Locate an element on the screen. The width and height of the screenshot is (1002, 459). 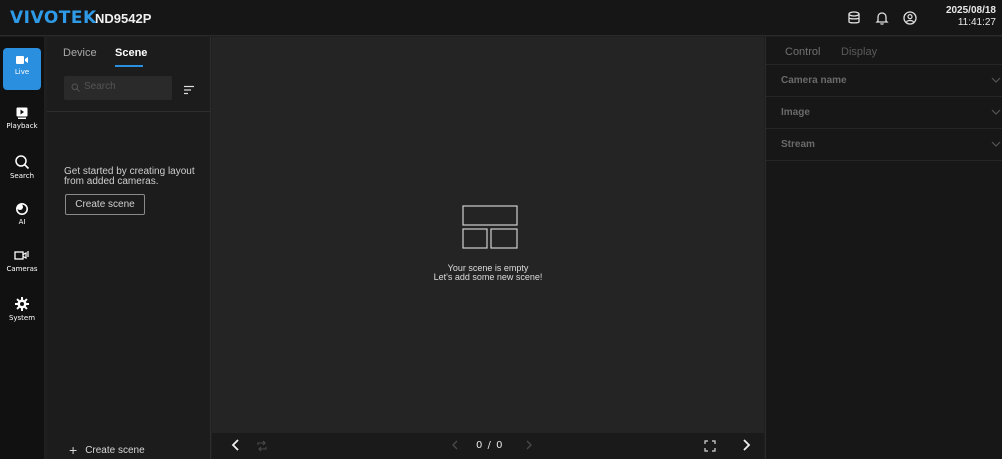
nav-label-ai: AI is located at coordinates (22, 222).